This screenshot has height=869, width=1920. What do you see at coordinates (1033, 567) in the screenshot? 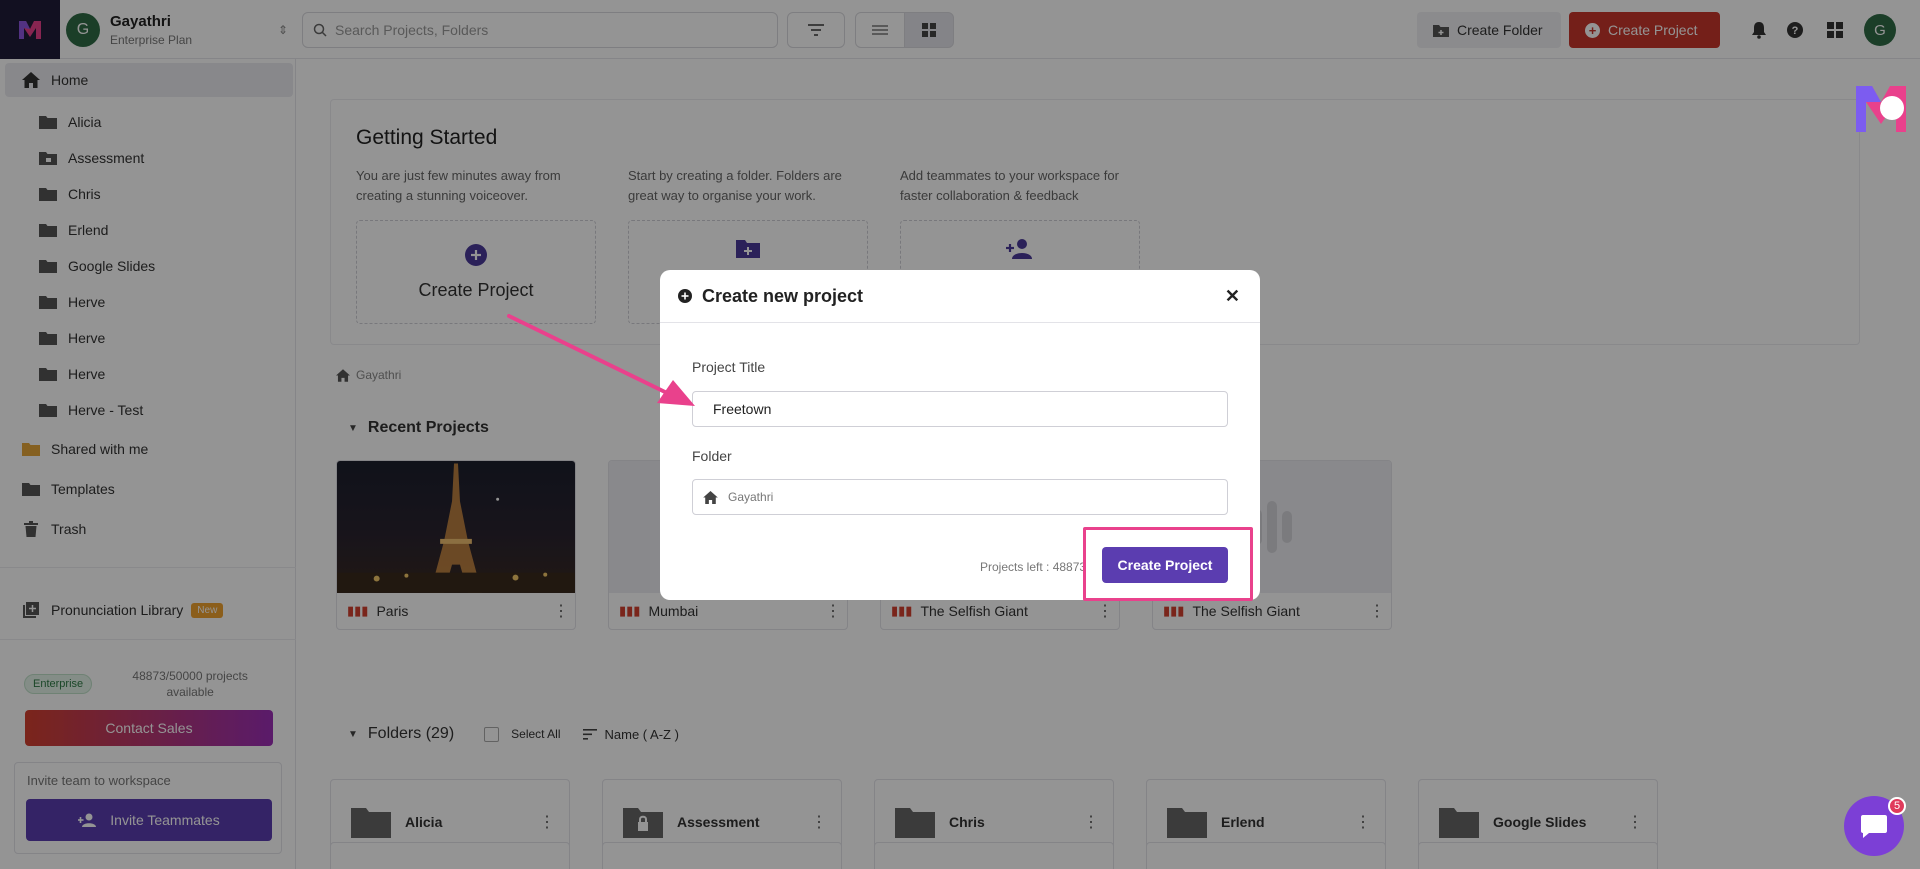
I see `projects-left: Projects left : 48873` at bounding box center [1033, 567].